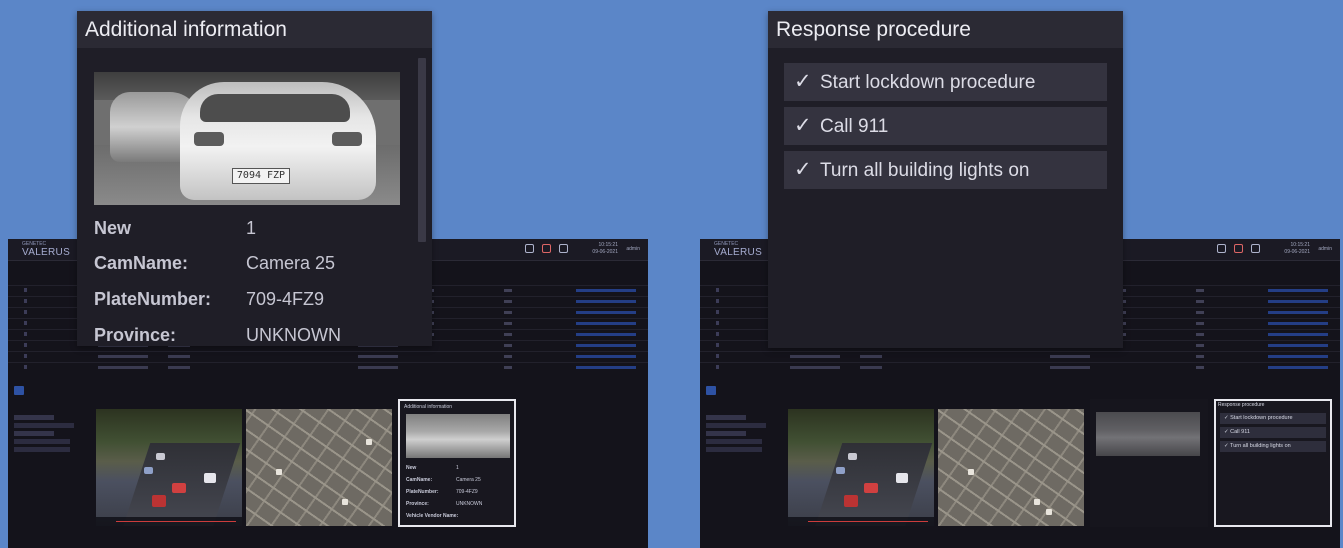 The width and height of the screenshot is (1343, 548). Describe the element at coordinates (261, 176) in the screenshot. I see `license-plate: 7094 FZP` at that location.